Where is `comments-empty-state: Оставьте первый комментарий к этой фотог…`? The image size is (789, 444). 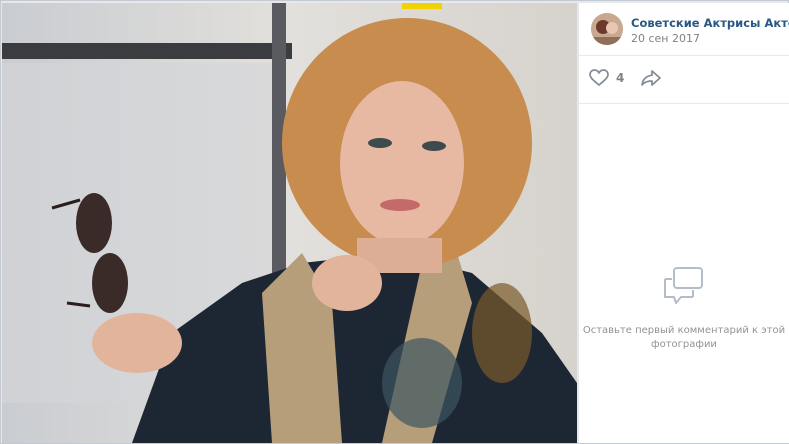 comments-empty-state: Оставьте первый комментарий к этой фотог… is located at coordinates (684, 309).